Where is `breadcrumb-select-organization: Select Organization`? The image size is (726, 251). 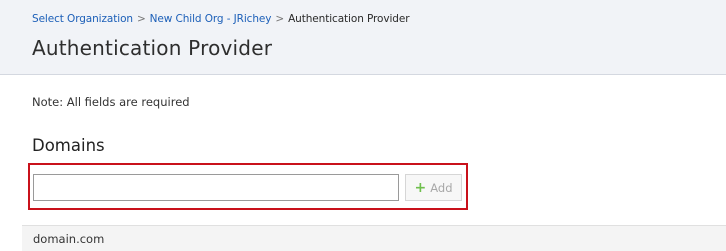
breadcrumb-select-organization: Select Organization is located at coordinates (82, 19).